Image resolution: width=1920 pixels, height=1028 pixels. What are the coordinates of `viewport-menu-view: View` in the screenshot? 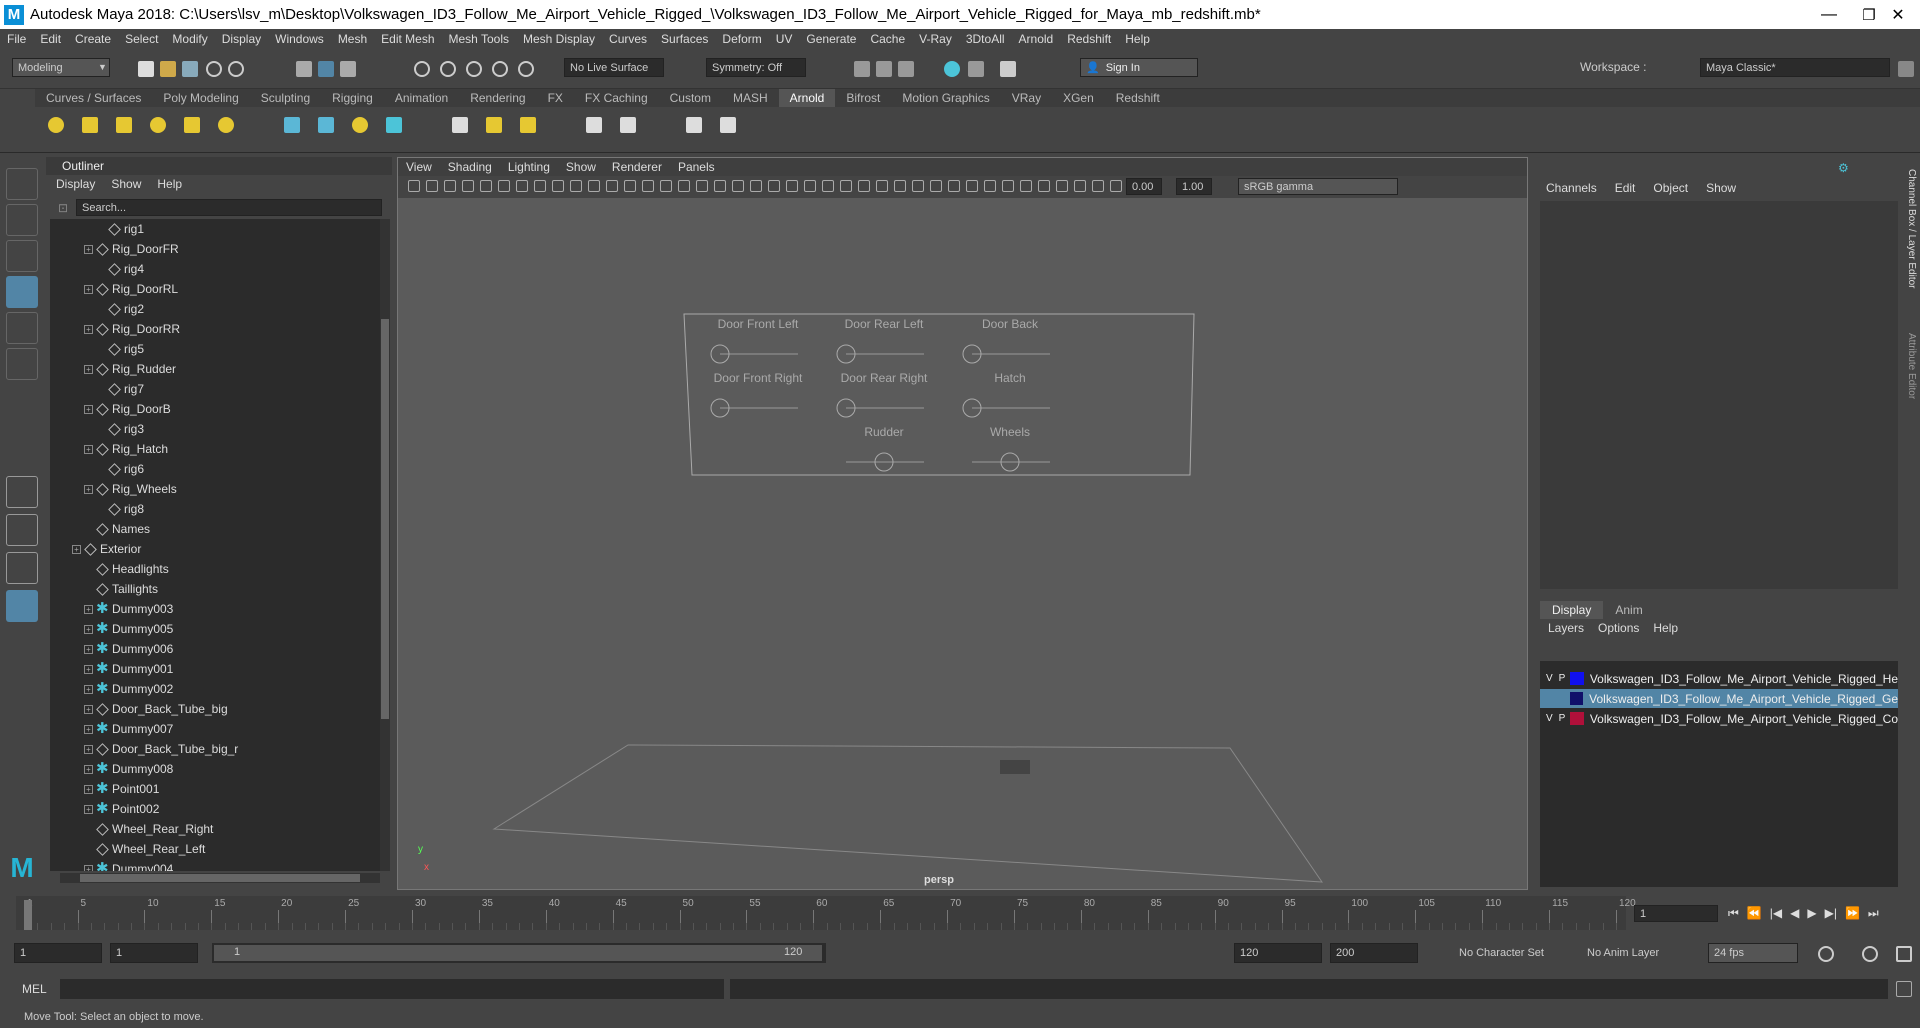 It's located at (419, 167).